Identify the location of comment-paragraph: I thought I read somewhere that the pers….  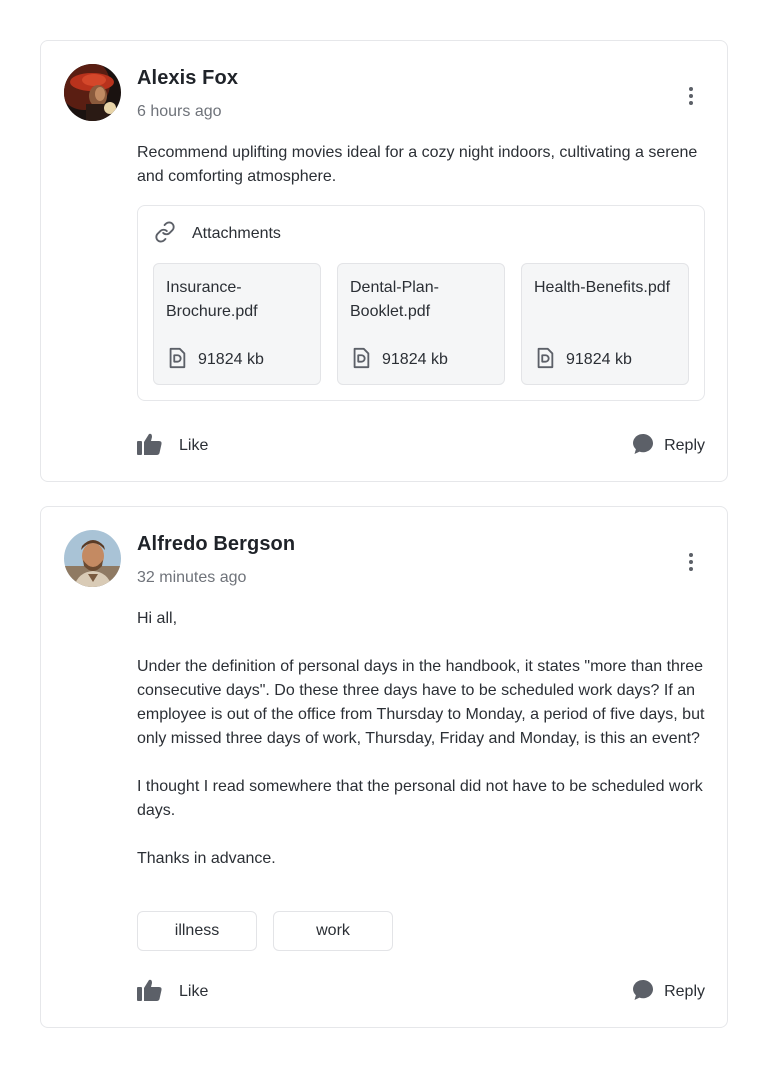
(420, 798).